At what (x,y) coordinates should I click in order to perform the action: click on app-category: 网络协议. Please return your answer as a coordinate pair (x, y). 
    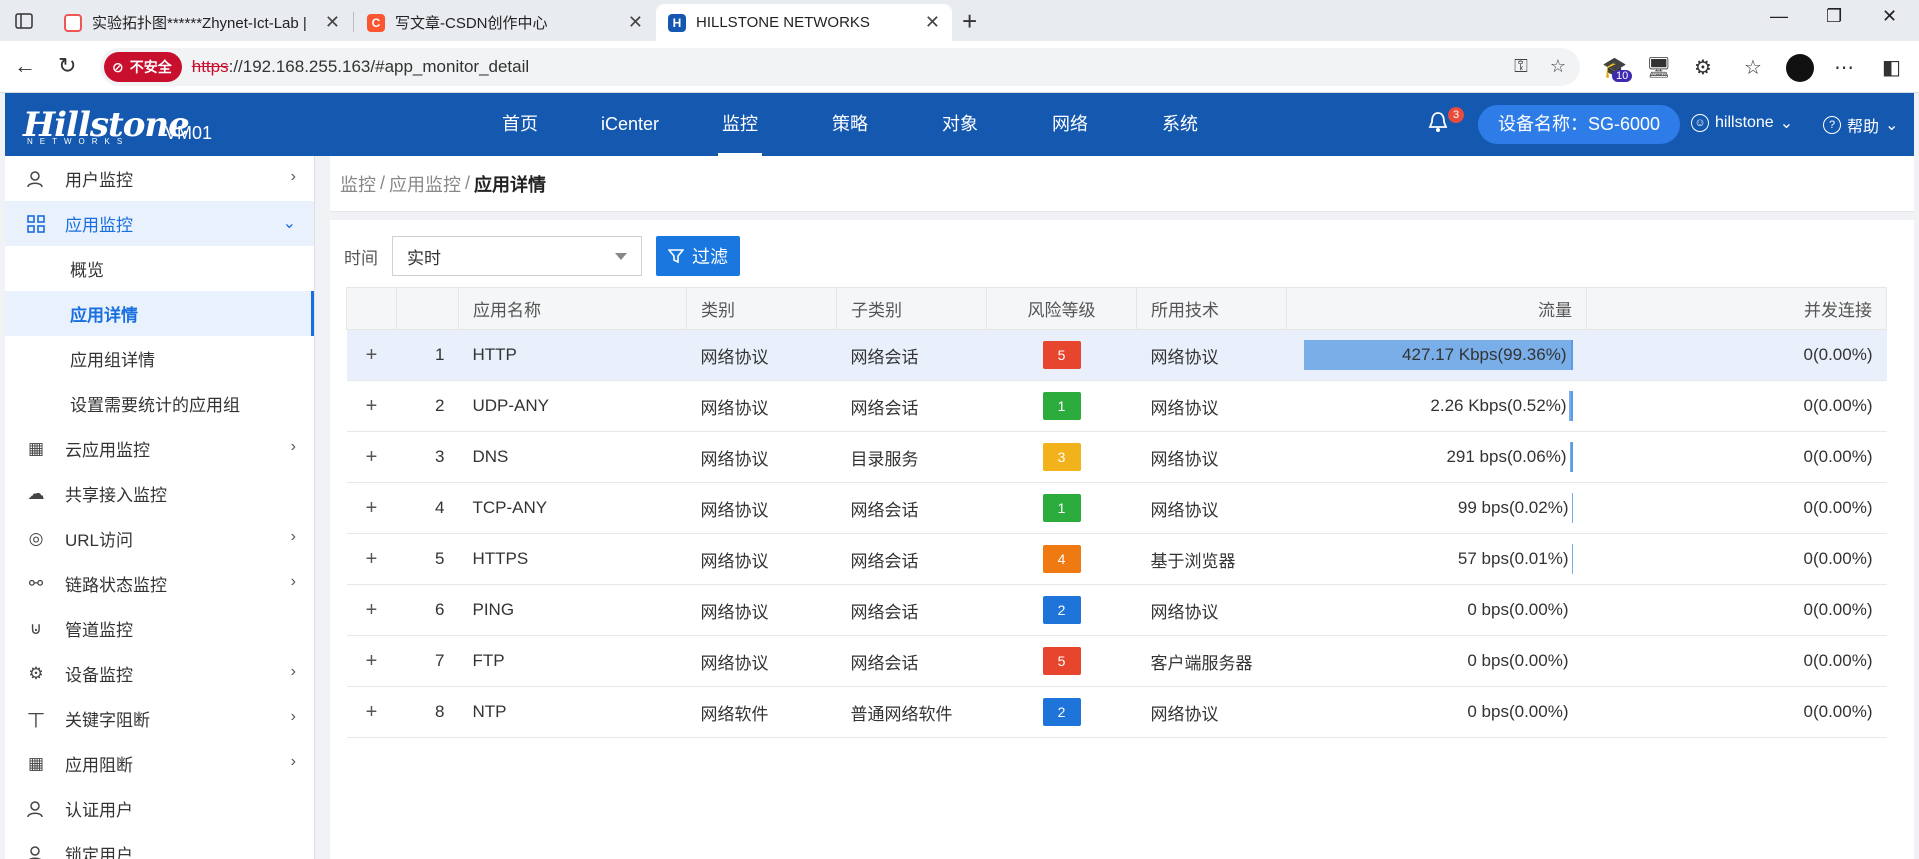
    Looking at the image, I should click on (761, 559).